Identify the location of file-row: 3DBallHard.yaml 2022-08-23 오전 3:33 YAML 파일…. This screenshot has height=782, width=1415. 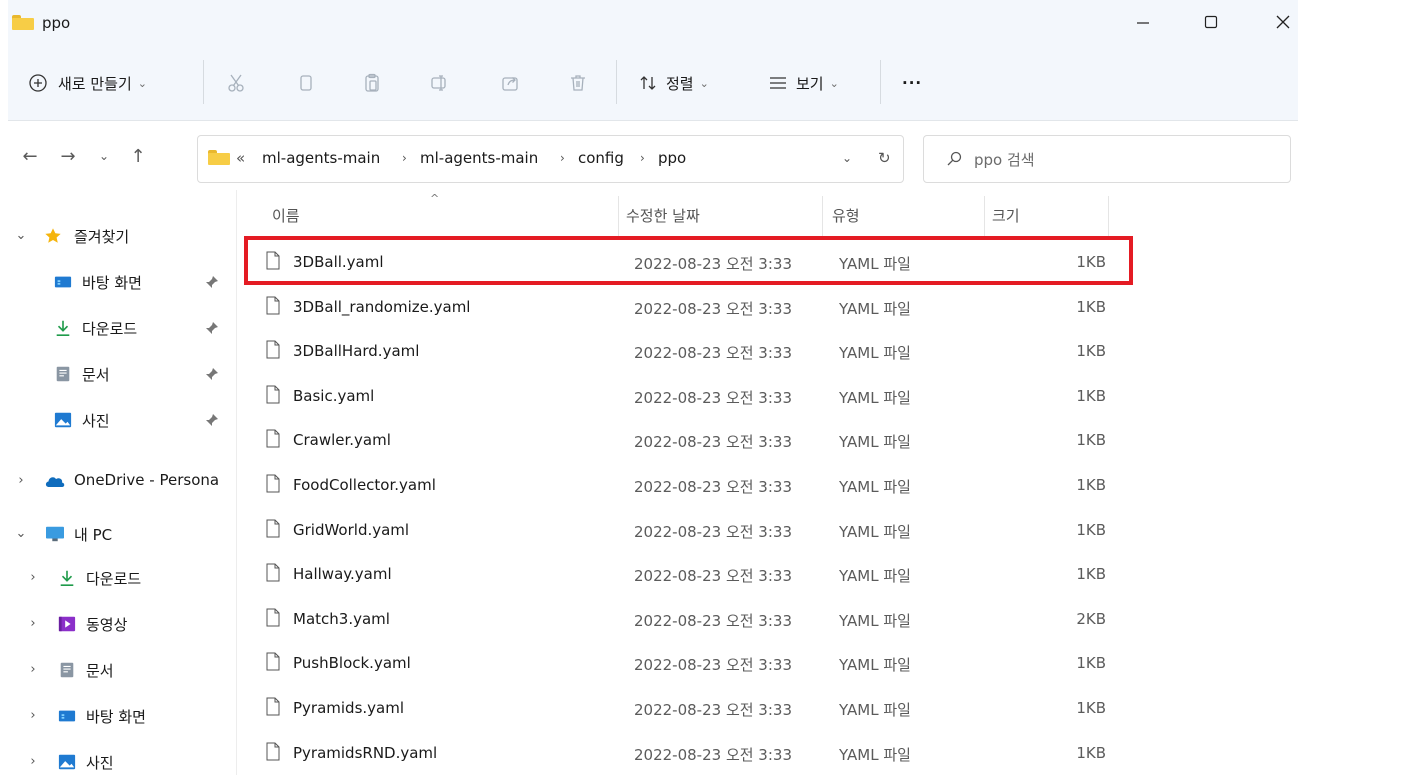
(688, 352).